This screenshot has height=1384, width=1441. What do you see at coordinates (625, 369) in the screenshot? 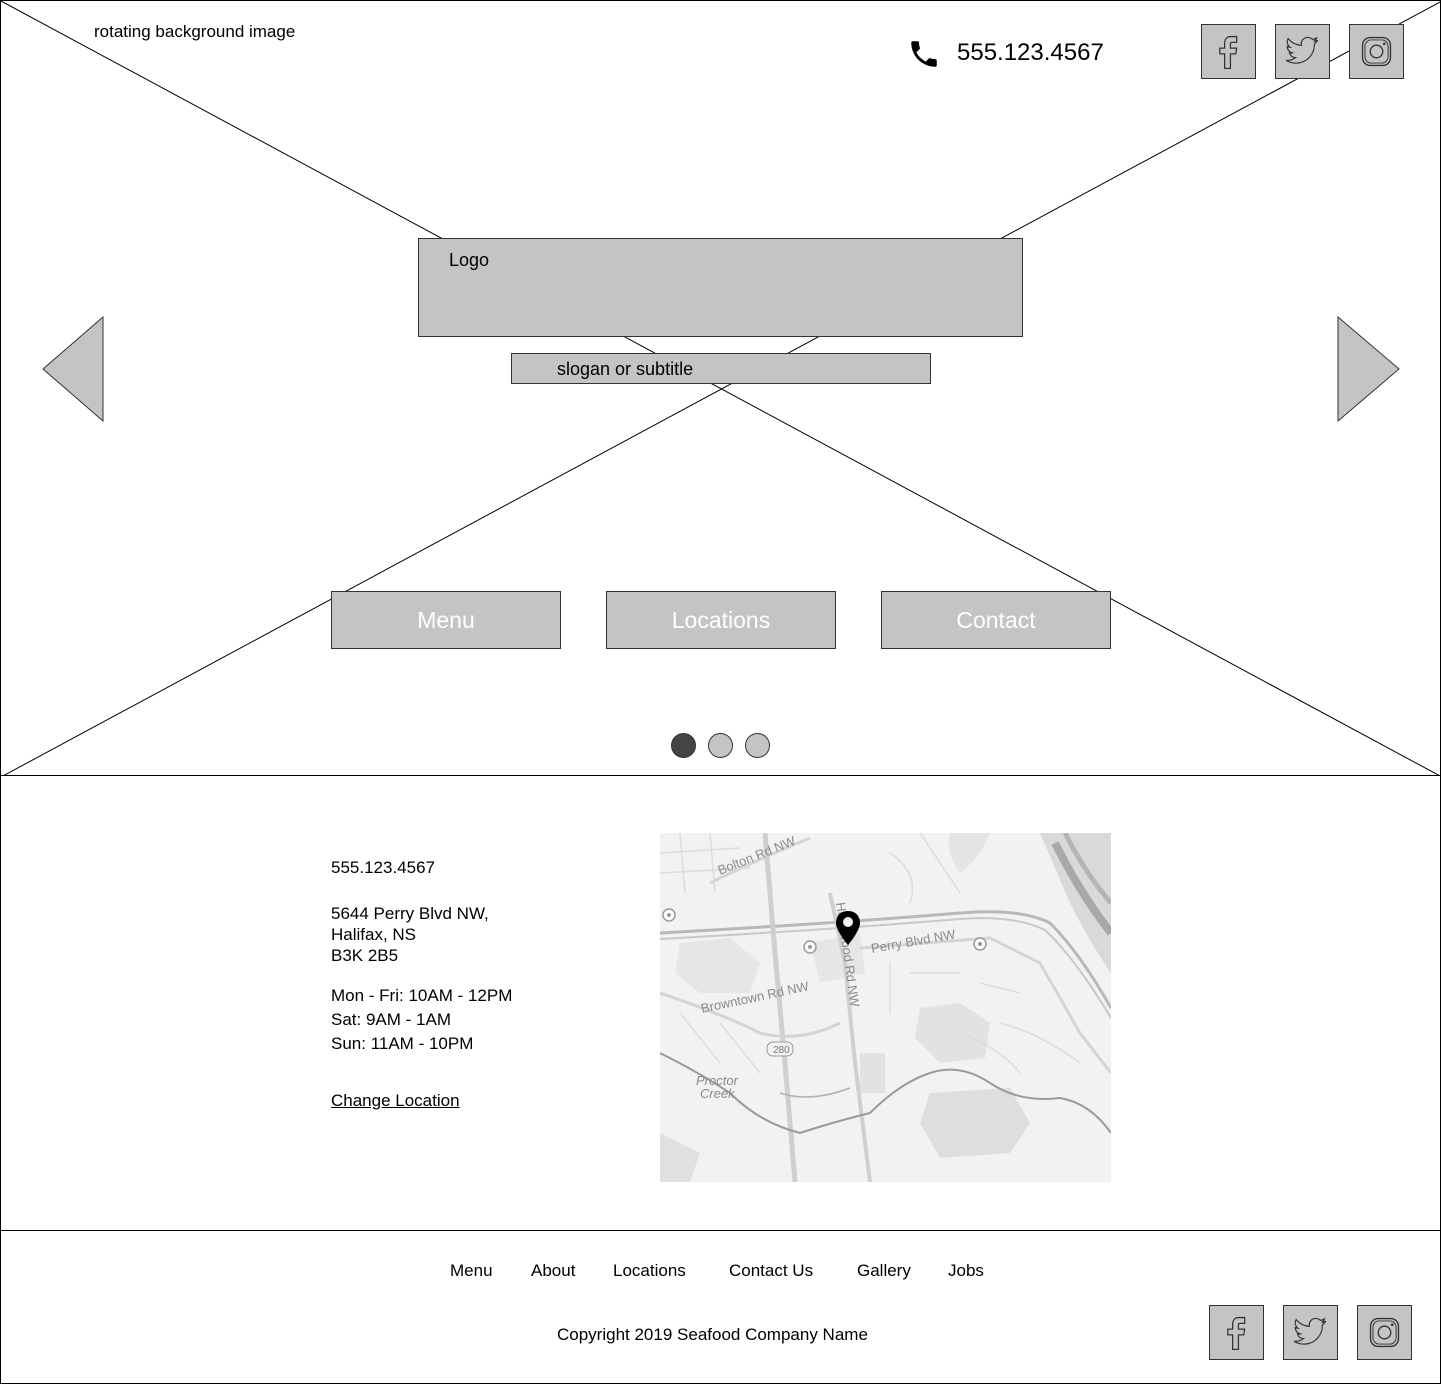
I see `slogan-label: slogan or subtitle` at bounding box center [625, 369].